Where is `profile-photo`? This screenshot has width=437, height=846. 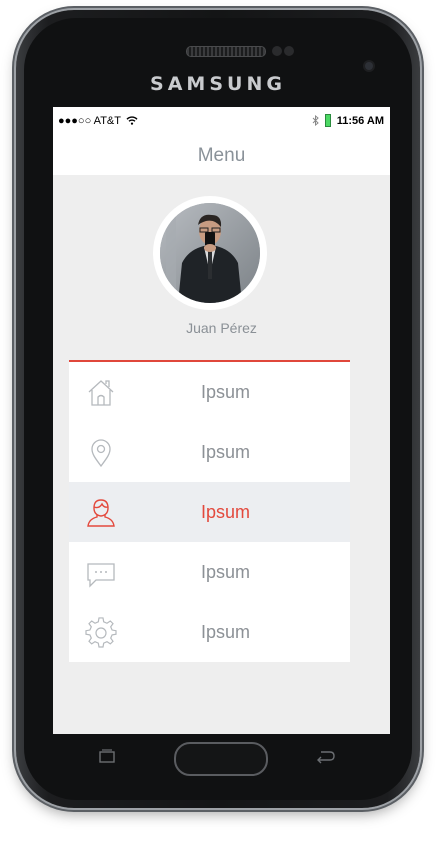 profile-photo is located at coordinates (210, 253).